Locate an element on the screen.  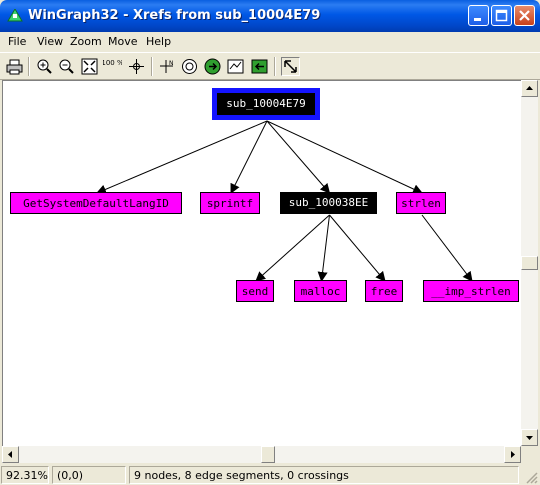
close-button is located at coordinates (524, 15).